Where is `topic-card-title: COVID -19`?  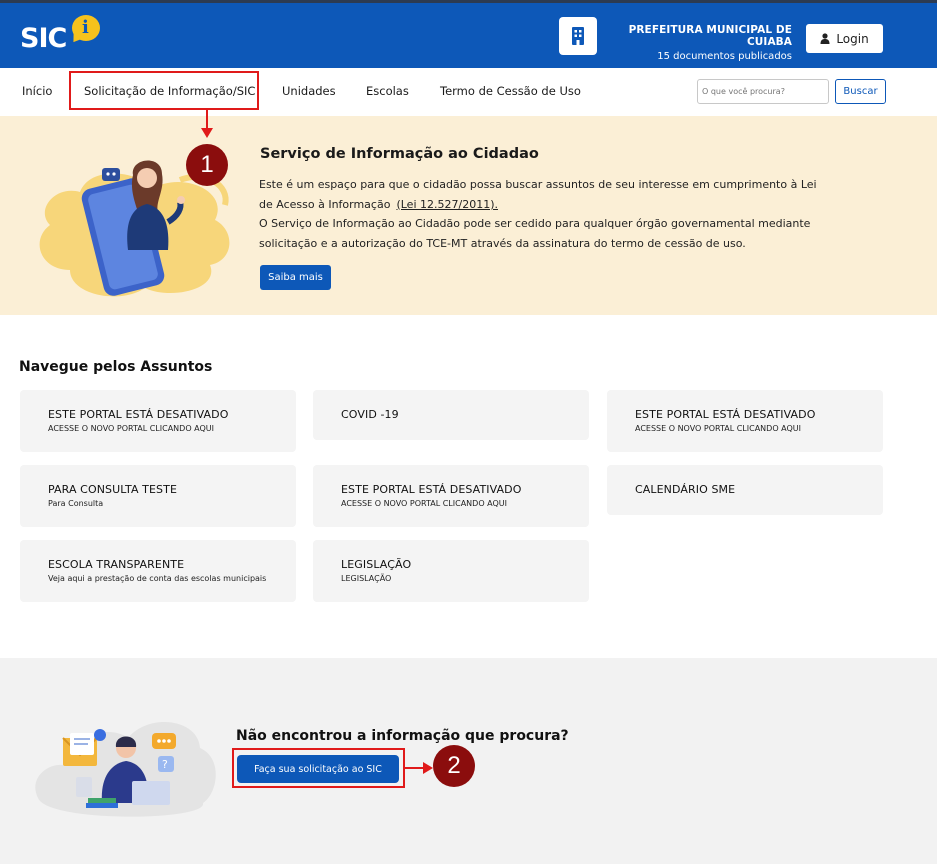 topic-card-title: COVID -19 is located at coordinates (370, 414).